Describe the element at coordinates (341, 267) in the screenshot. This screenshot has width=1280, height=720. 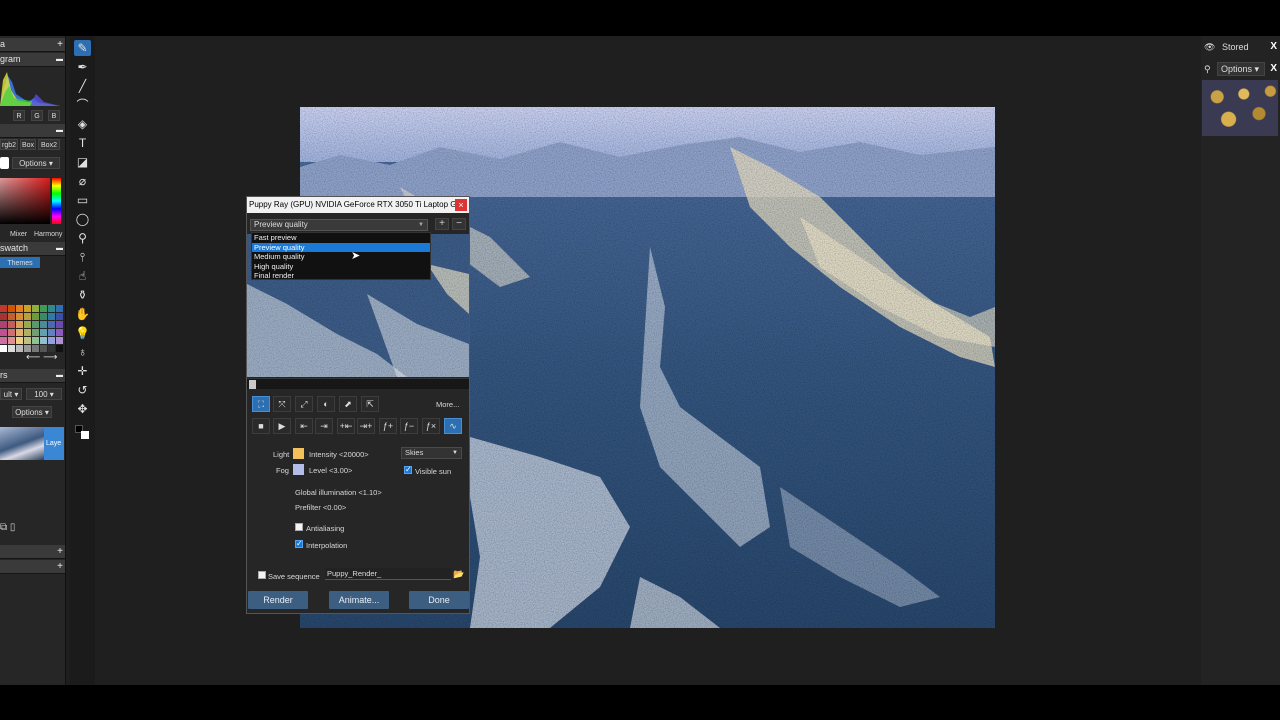
I see `quality-option-high: High quality` at that location.